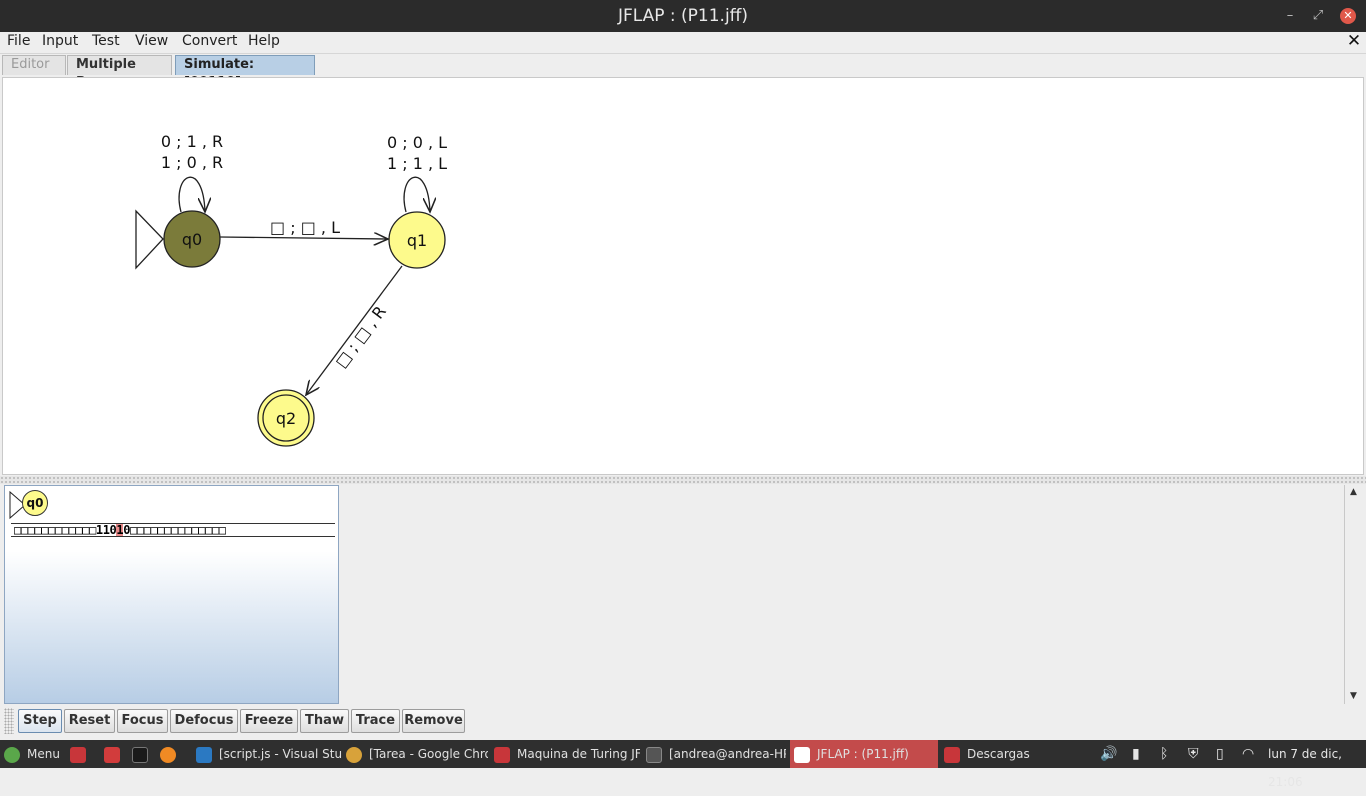 This screenshot has height=796, width=1366. I want to click on label-q1-loop-1: 0 ; 0 , L, so click(417, 142).